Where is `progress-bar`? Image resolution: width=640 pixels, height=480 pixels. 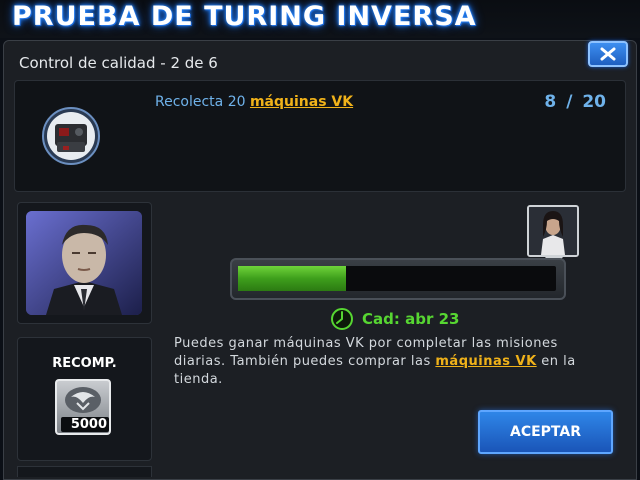 progress-bar is located at coordinates (397, 278).